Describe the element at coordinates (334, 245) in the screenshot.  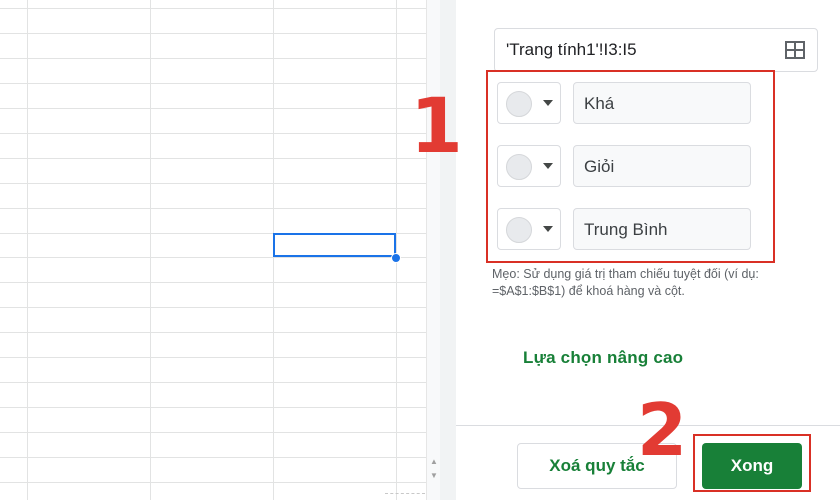
I see `selected-cell` at that location.